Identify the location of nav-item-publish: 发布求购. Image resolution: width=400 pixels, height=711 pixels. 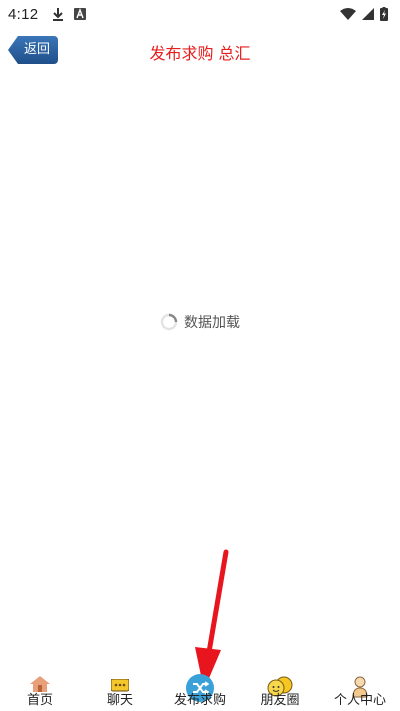
(200, 691).